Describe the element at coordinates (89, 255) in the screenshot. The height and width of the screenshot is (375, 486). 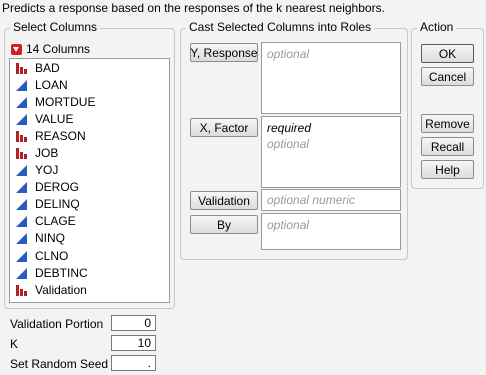
I see `column-item: CLNO` at that location.